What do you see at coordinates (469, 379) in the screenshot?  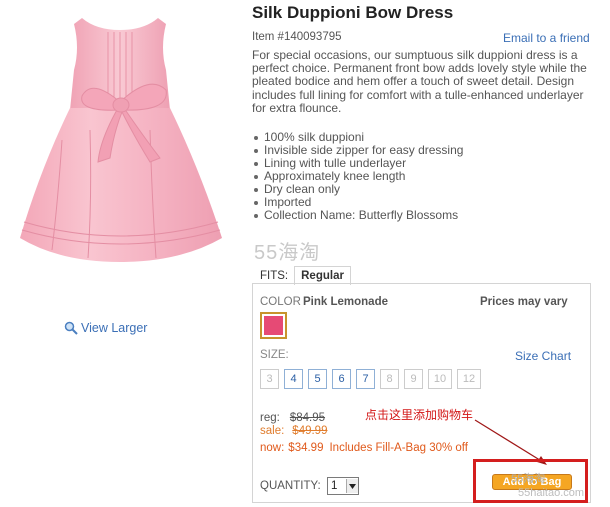 I see `size-option-12: 12` at bounding box center [469, 379].